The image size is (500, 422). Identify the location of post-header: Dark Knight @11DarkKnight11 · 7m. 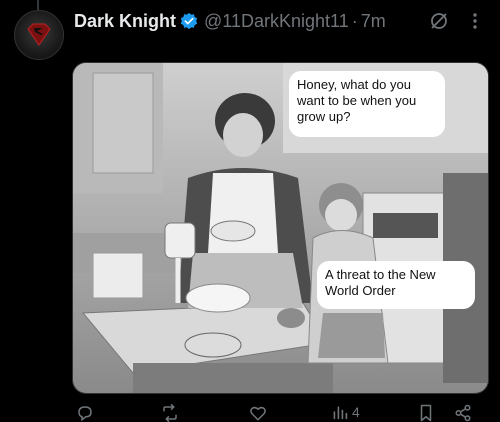
(281, 21).